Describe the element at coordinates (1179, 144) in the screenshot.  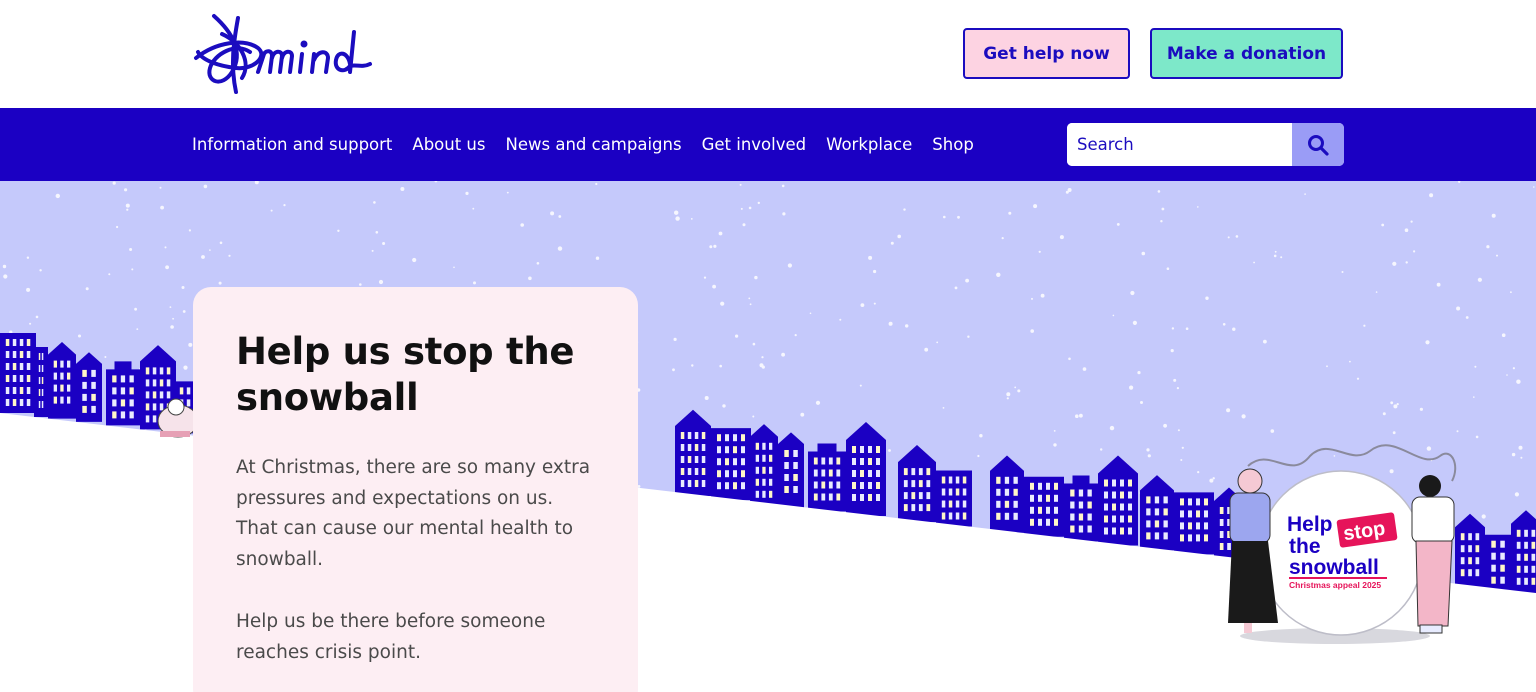
I see `search-input` at that location.